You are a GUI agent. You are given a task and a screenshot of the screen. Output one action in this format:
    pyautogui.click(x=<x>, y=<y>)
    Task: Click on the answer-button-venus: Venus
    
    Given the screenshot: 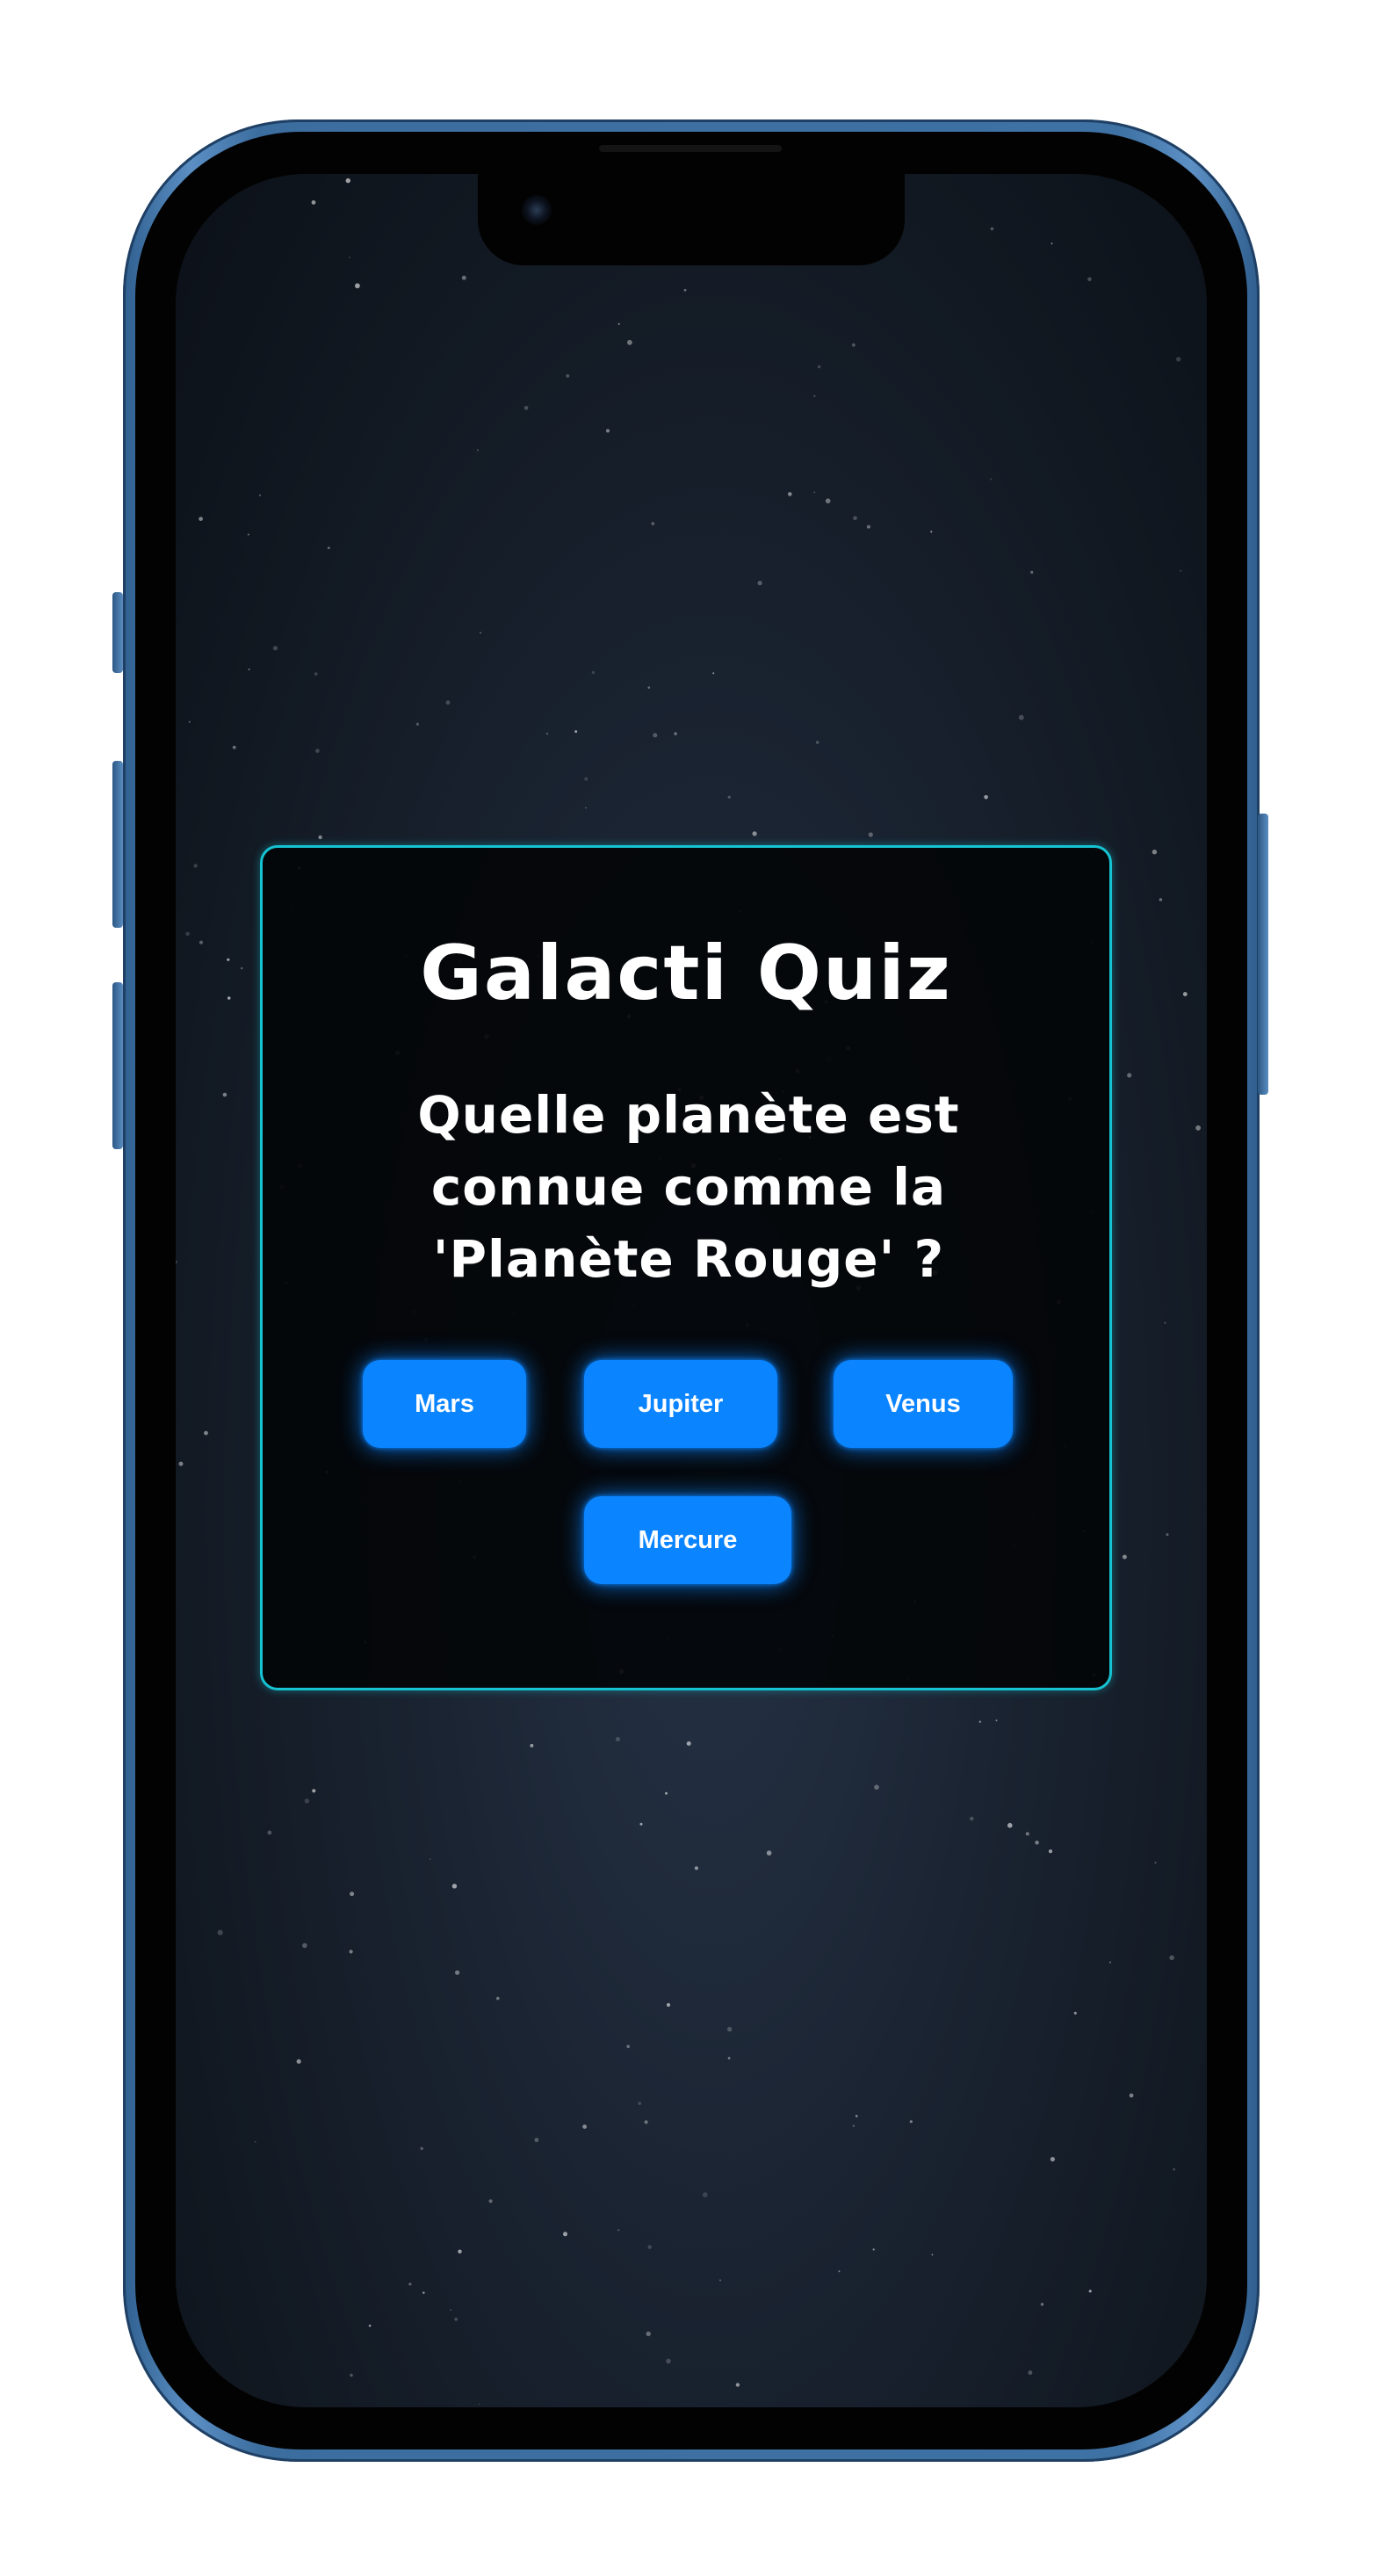 What is the action you would take?
    pyautogui.click(x=924, y=1404)
    